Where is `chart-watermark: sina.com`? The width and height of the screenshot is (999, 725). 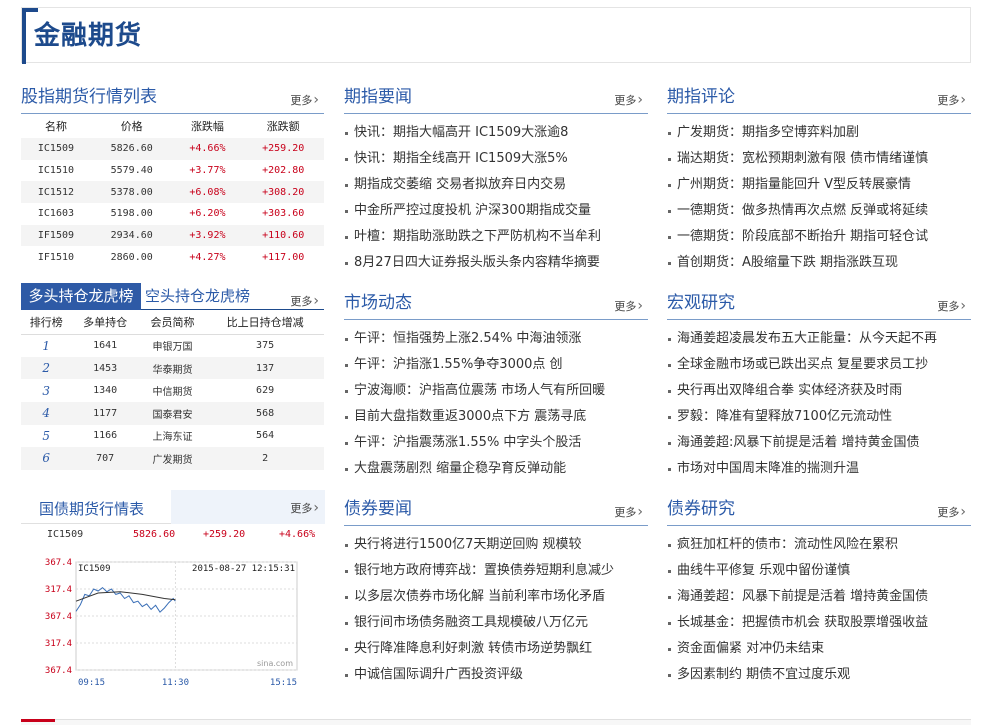 chart-watermark: sina.com is located at coordinates (275, 663).